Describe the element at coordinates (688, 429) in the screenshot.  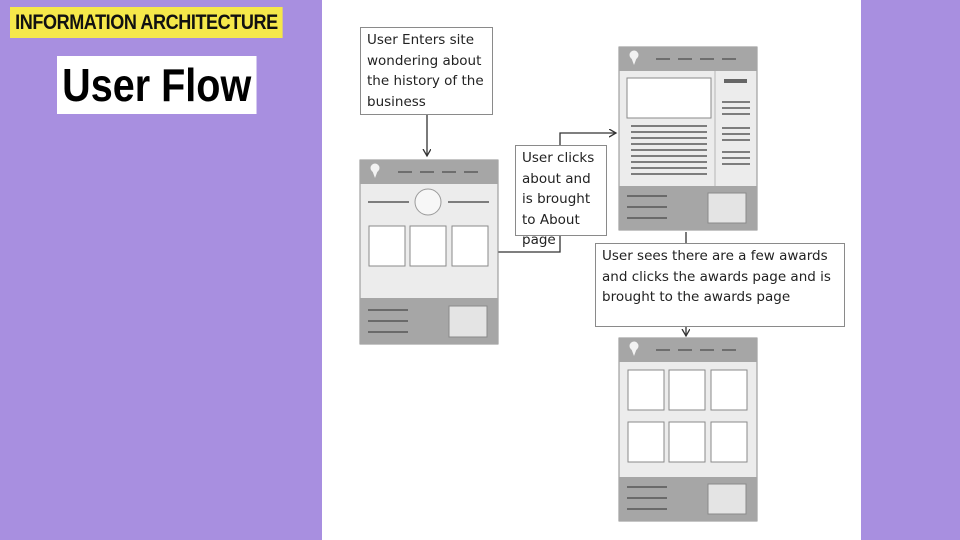
I see `awards-page-wireframe` at that location.